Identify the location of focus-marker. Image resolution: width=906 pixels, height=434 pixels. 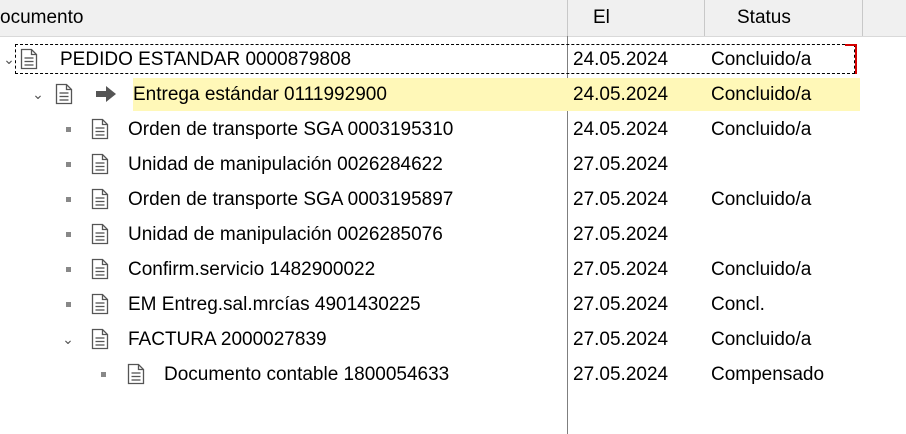
(856, 59).